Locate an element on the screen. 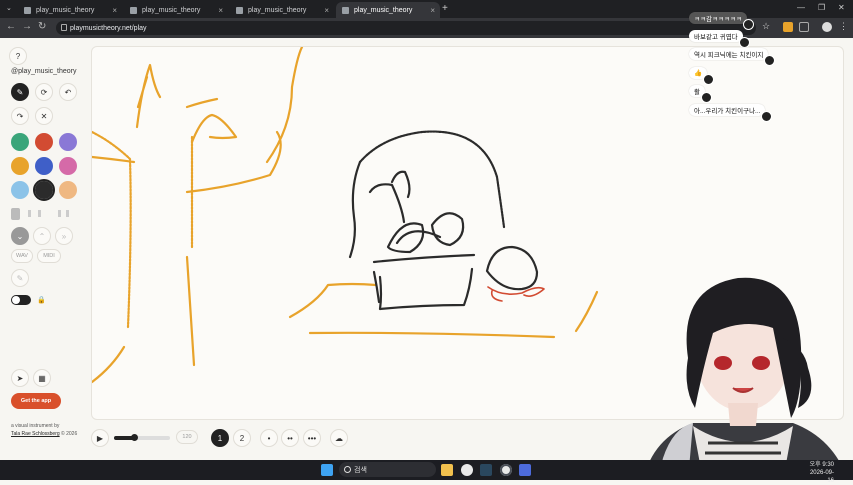 The height and width of the screenshot is (485, 853). progress-slider is located at coordinates (142, 437).